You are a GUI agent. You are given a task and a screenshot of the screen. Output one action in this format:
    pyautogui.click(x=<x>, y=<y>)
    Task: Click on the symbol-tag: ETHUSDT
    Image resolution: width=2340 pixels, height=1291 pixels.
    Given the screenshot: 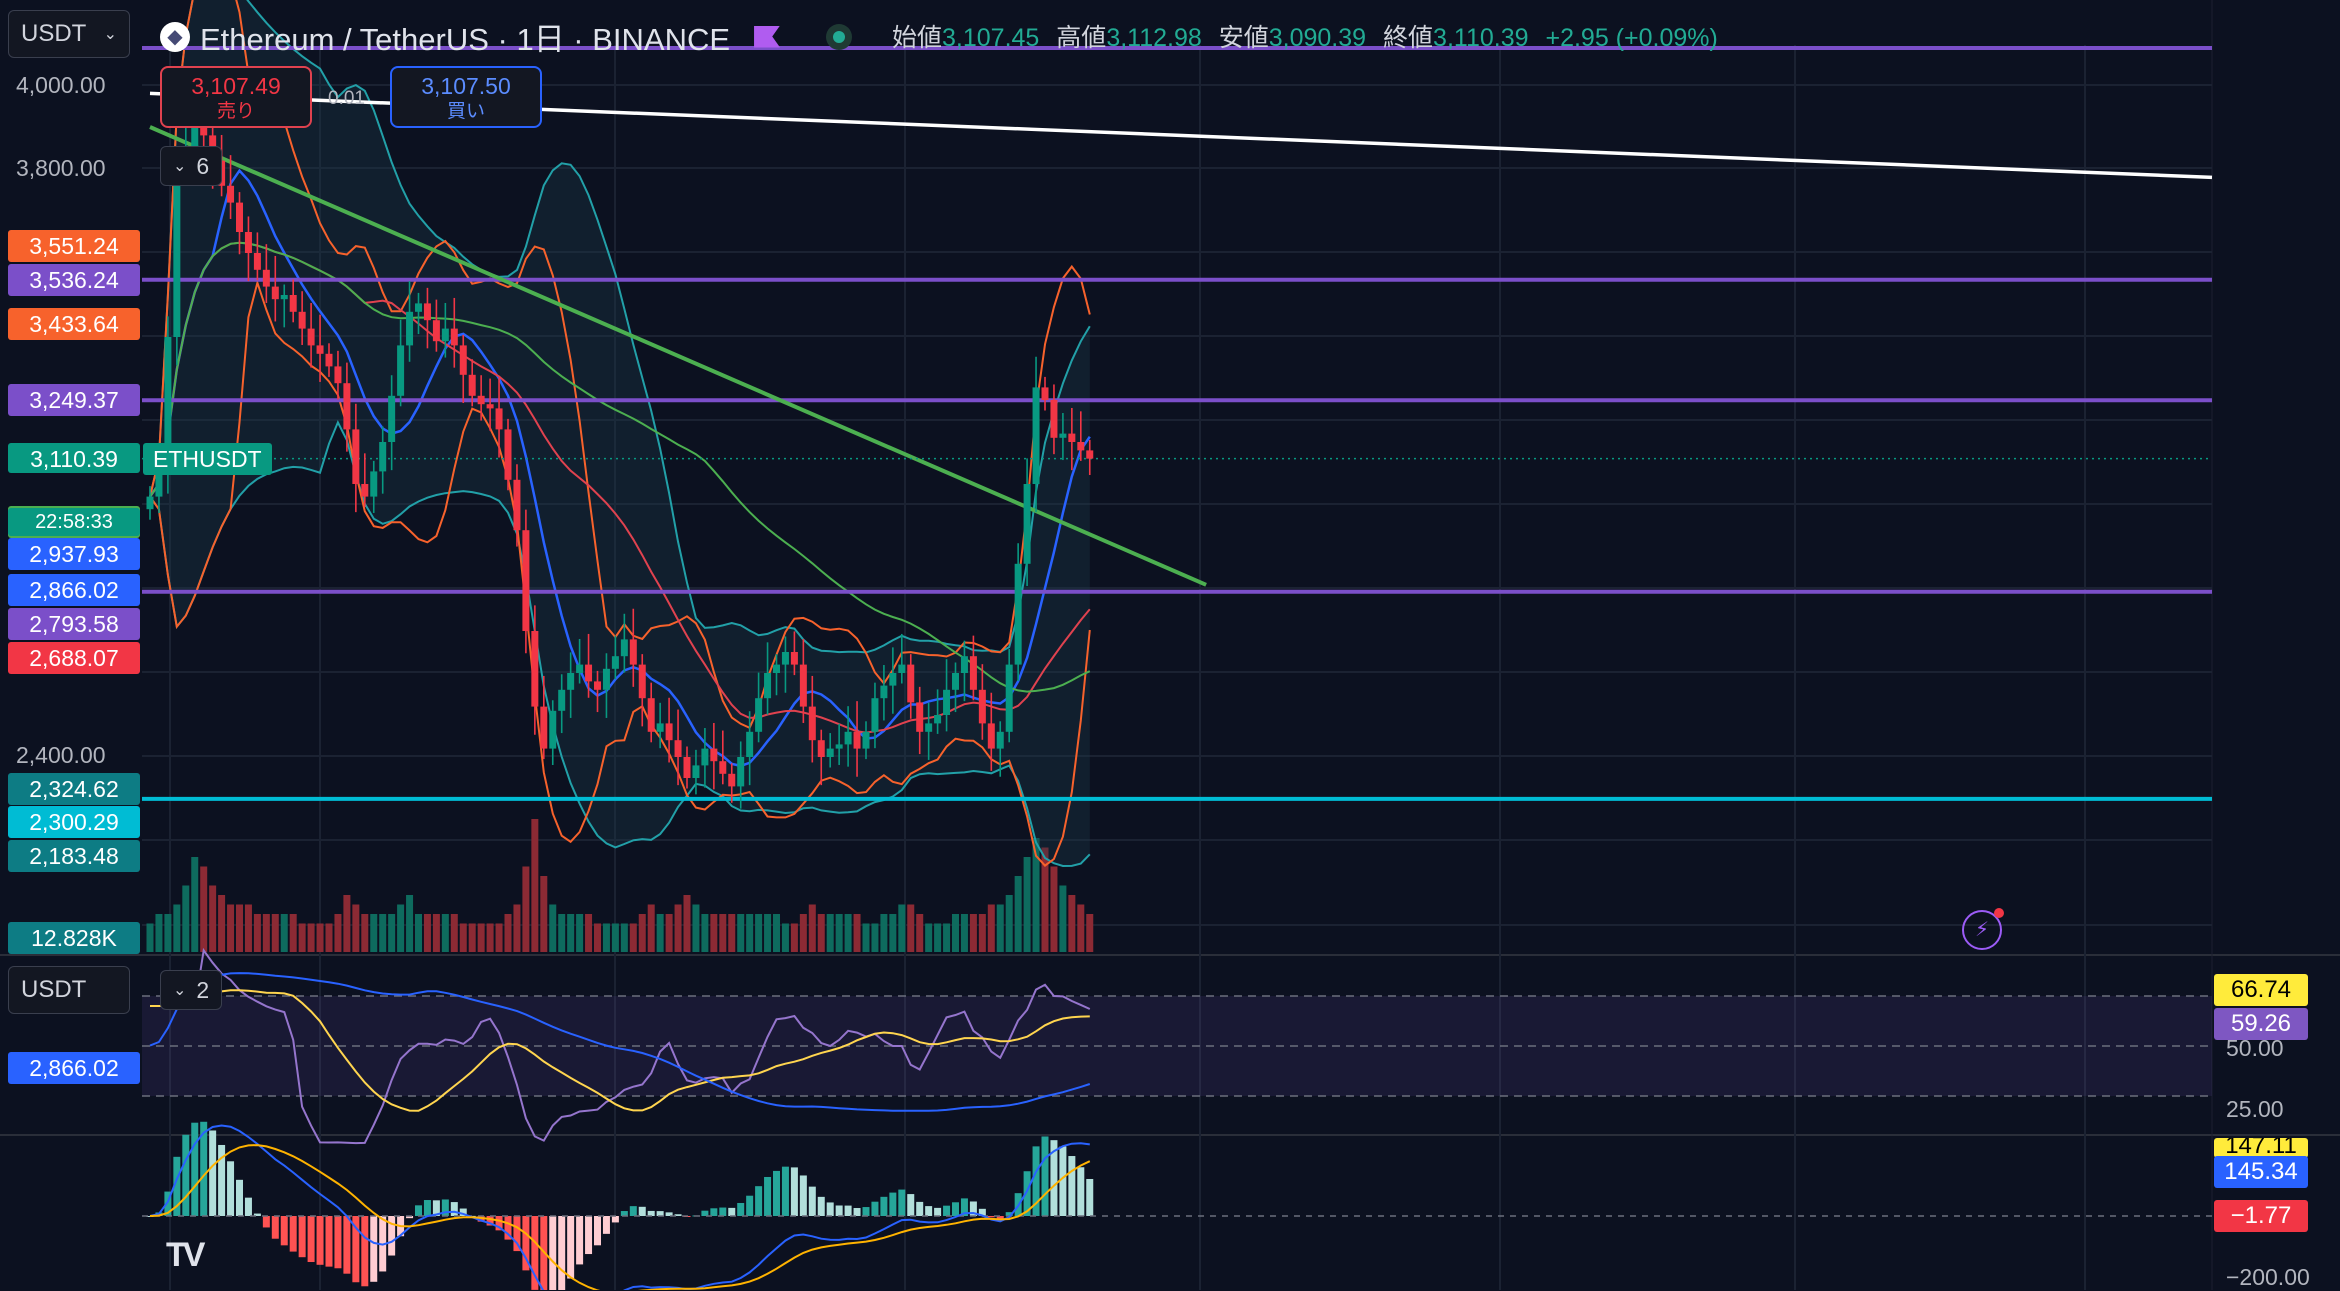 What is the action you would take?
    pyautogui.click(x=207, y=459)
    